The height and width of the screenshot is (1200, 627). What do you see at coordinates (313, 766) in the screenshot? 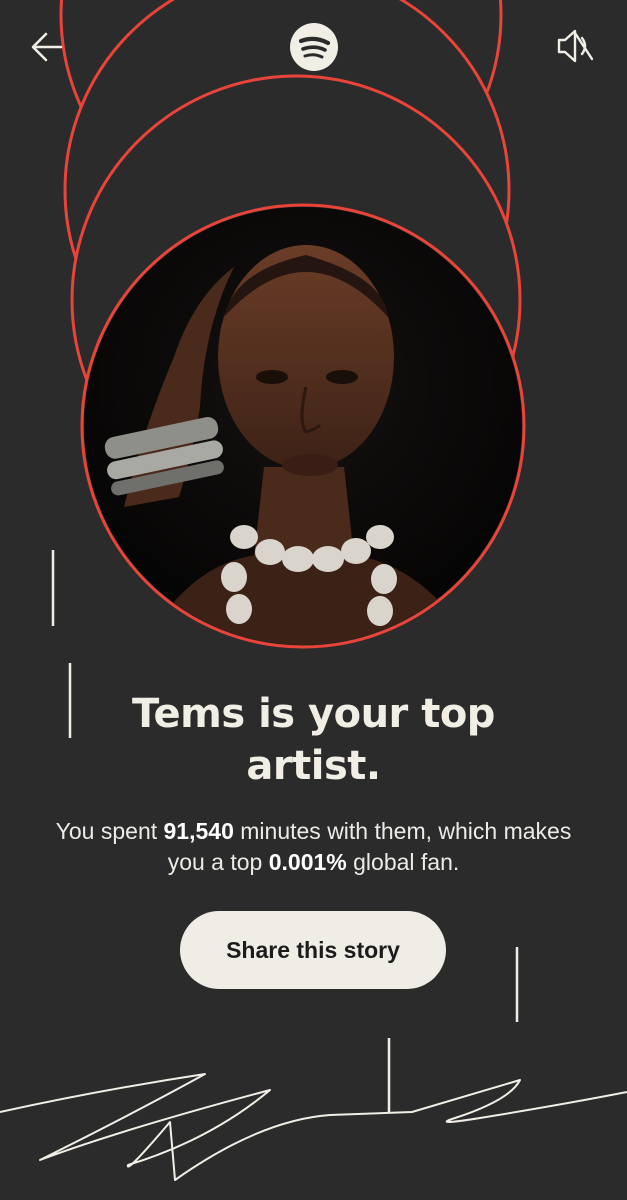
I see `headline-line-2: artist.` at bounding box center [313, 766].